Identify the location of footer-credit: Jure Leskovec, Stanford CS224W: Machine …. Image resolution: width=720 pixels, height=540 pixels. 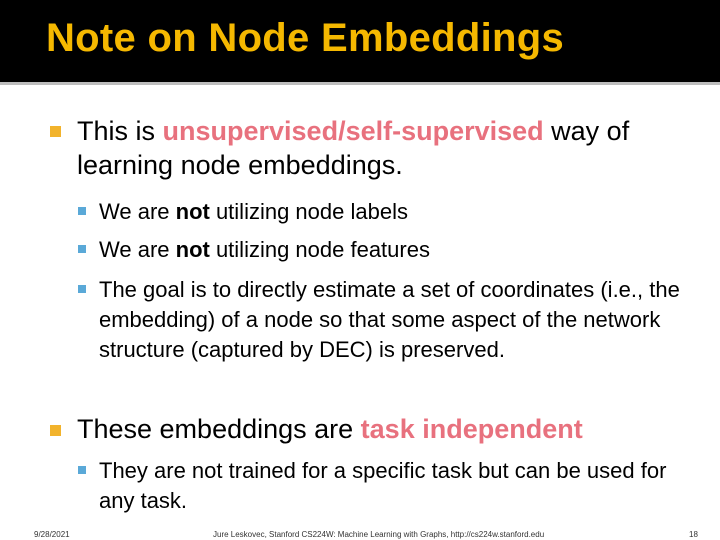
(379, 534).